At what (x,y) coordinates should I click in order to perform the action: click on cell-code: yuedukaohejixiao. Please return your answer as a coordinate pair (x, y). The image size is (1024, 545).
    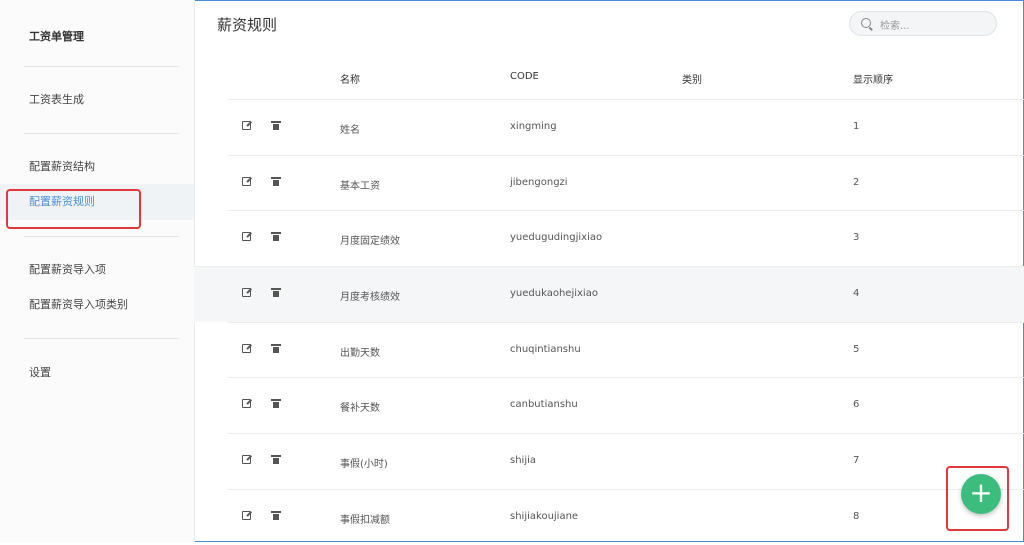
    Looking at the image, I should click on (554, 293).